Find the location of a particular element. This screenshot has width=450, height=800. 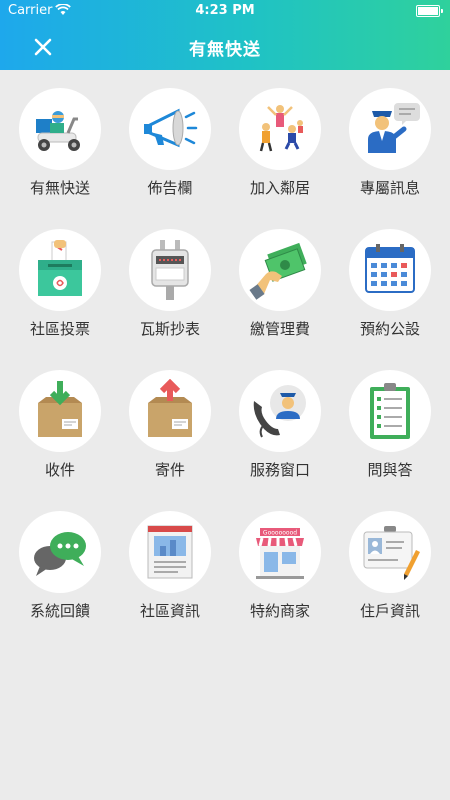

newspaper-icon is located at coordinates (170, 552).